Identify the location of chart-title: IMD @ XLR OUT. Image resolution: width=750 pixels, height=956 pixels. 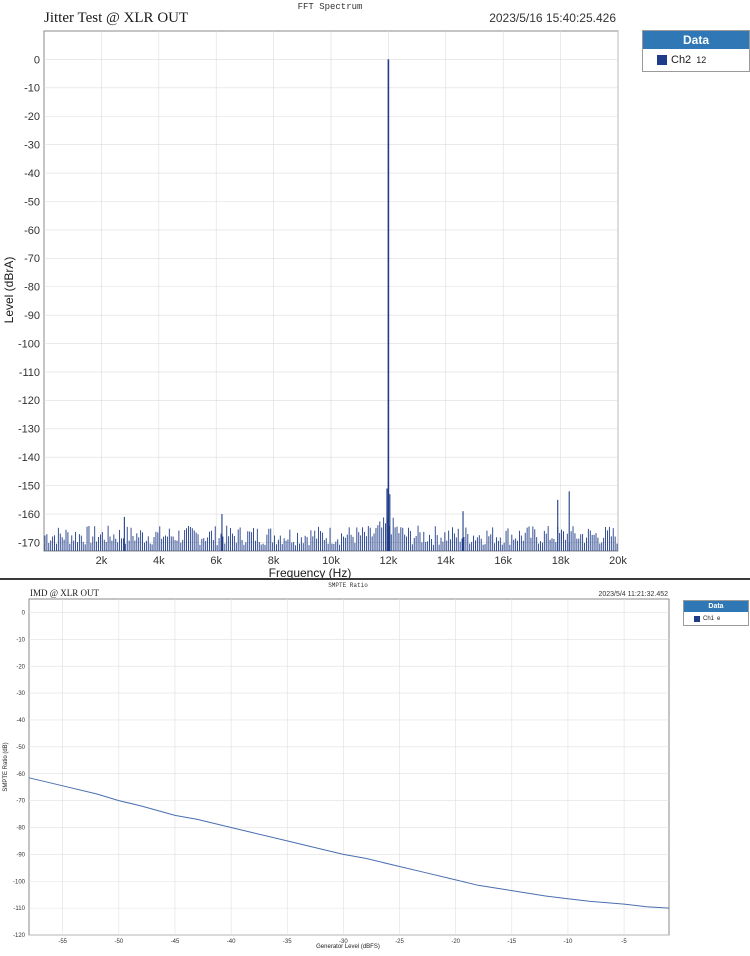
(65, 593).